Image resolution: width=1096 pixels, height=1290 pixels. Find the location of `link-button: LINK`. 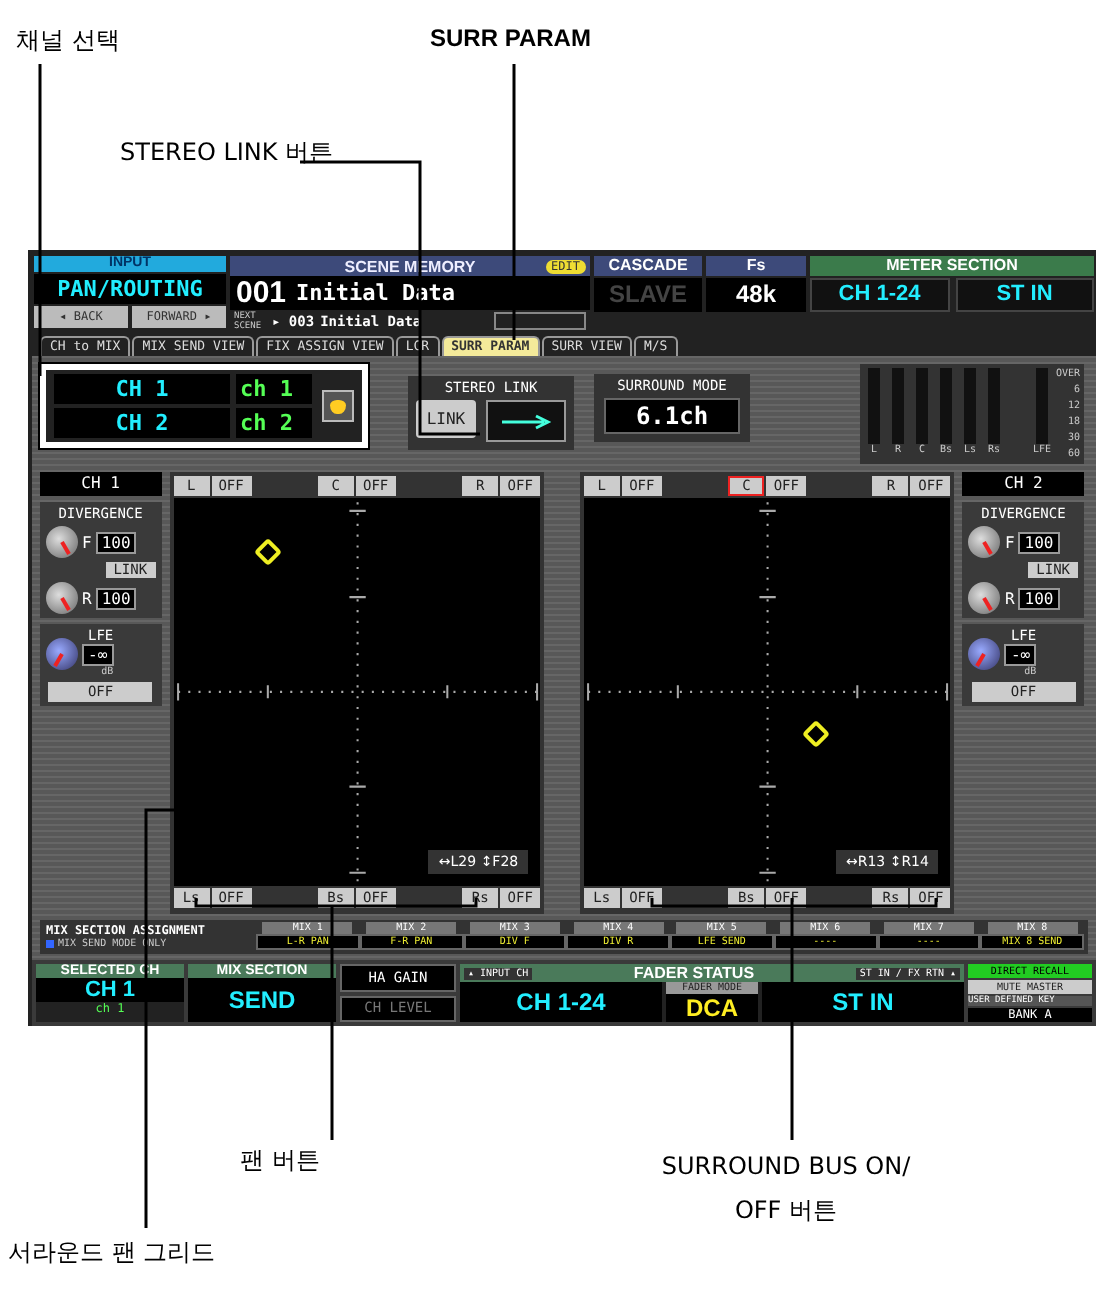

link-button: LINK is located at coordinates (446, 419).